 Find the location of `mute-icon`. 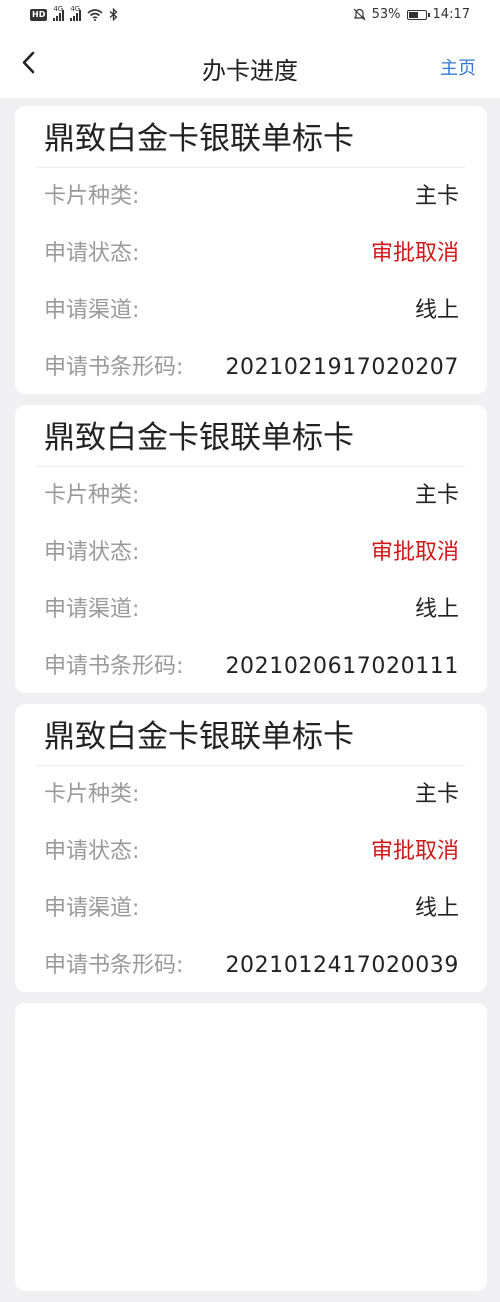

mute-icon is located at coordinates (359, 14).